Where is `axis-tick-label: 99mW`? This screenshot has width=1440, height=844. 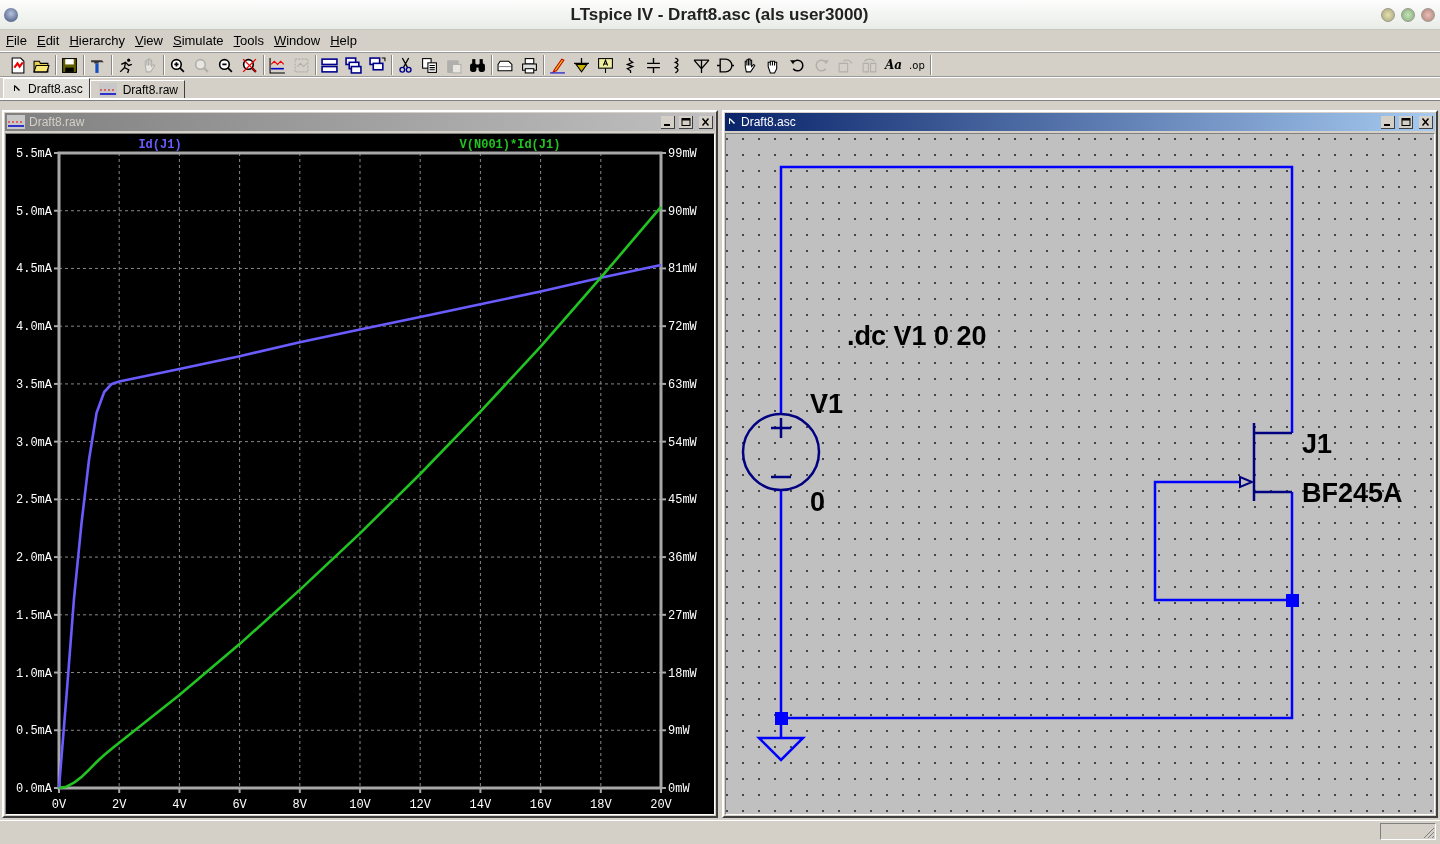 axis-tick-label: 99mW is located at coordinates (682, 154).